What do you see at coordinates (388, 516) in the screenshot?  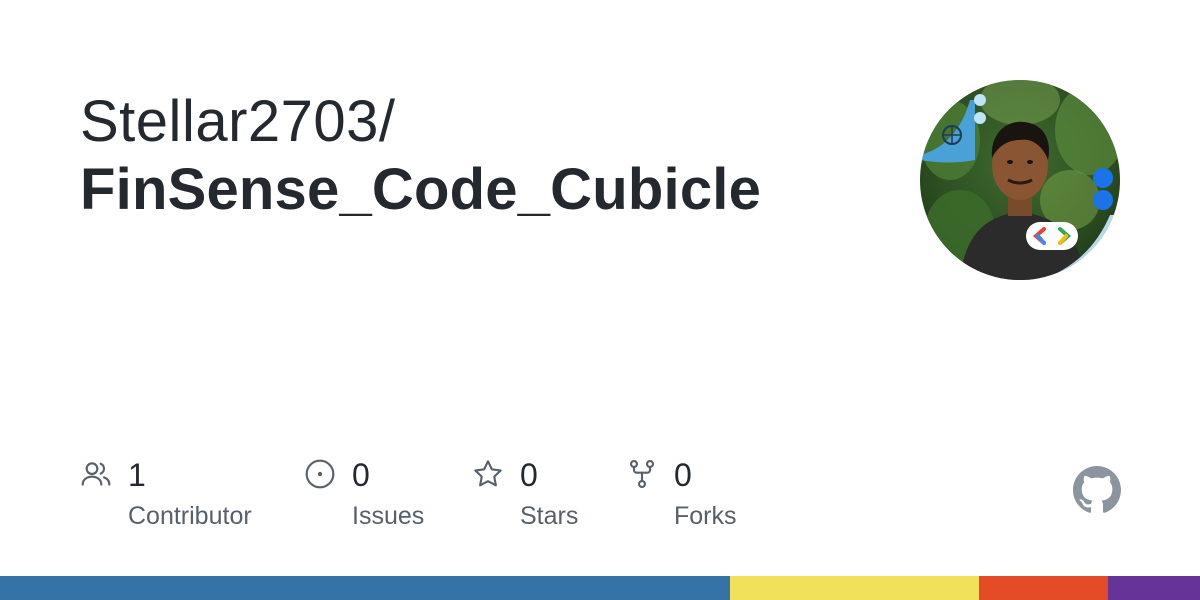 I see `issues-label: Issues` at bounding box center [388, 516].